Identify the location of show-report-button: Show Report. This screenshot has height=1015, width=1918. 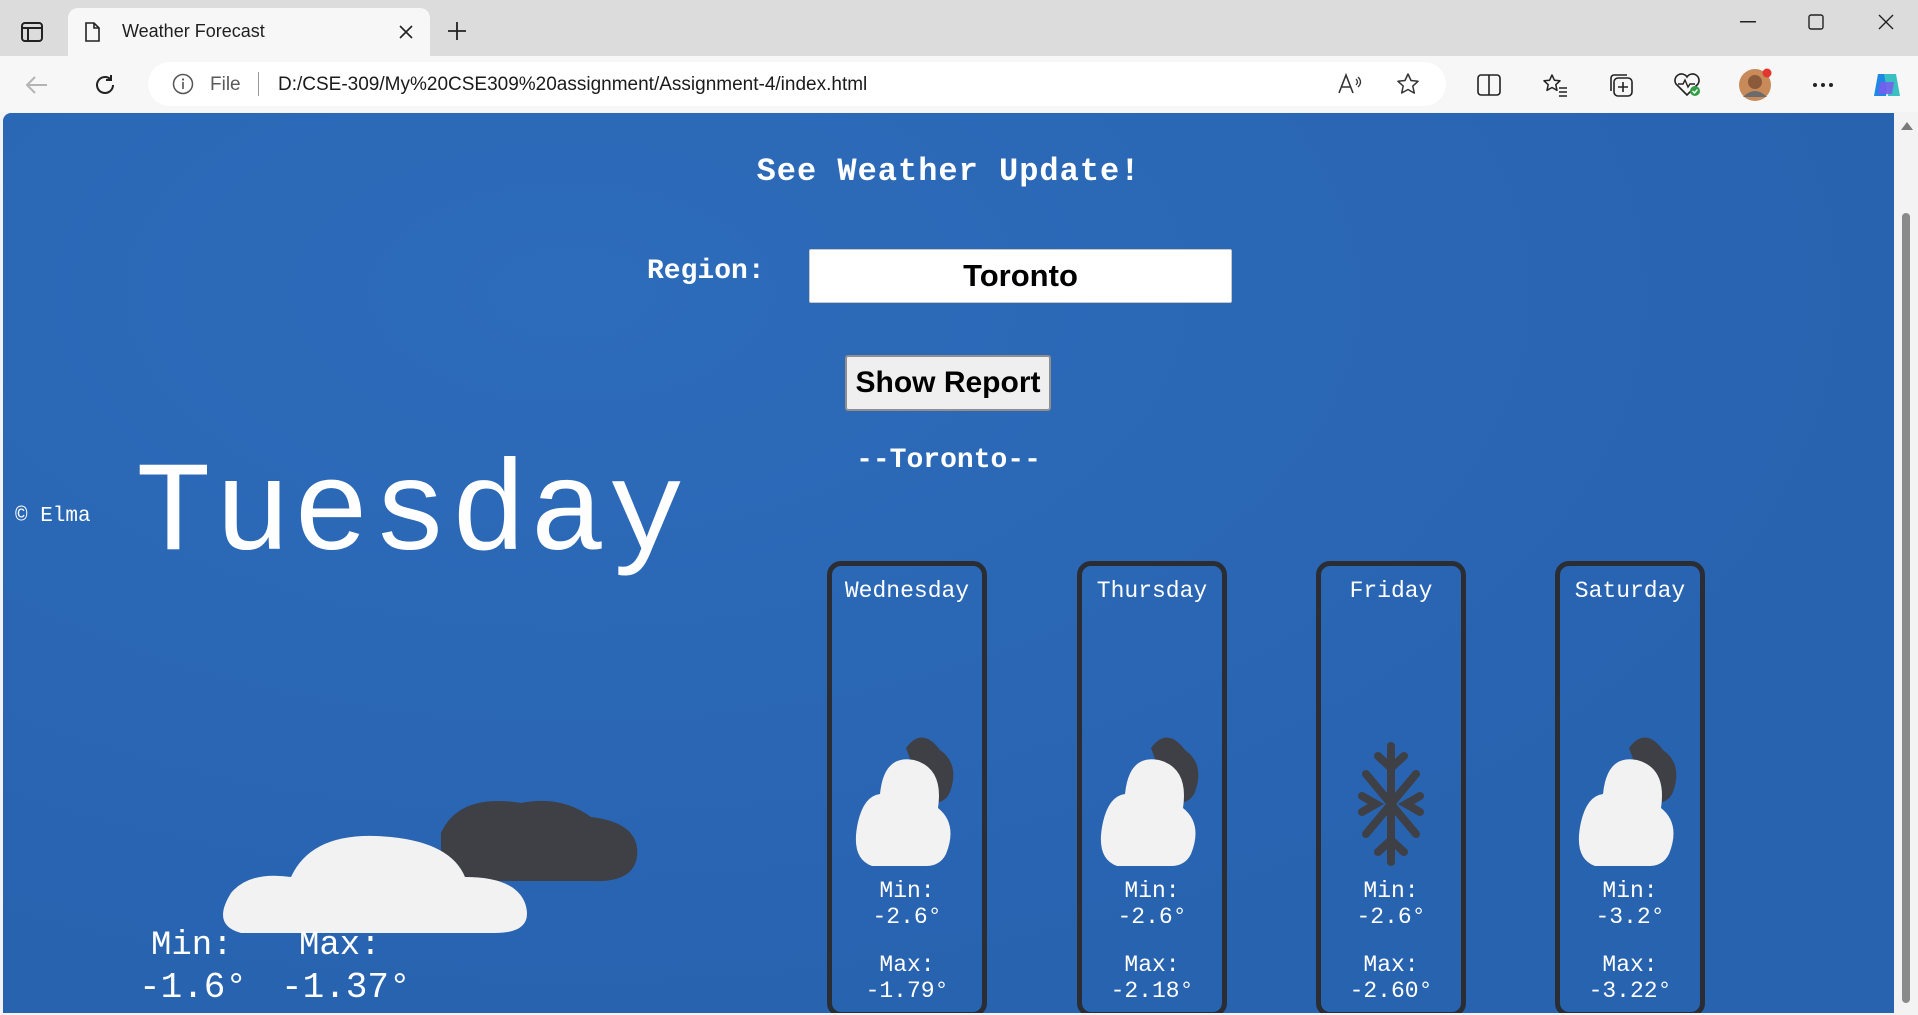
(948, 383).